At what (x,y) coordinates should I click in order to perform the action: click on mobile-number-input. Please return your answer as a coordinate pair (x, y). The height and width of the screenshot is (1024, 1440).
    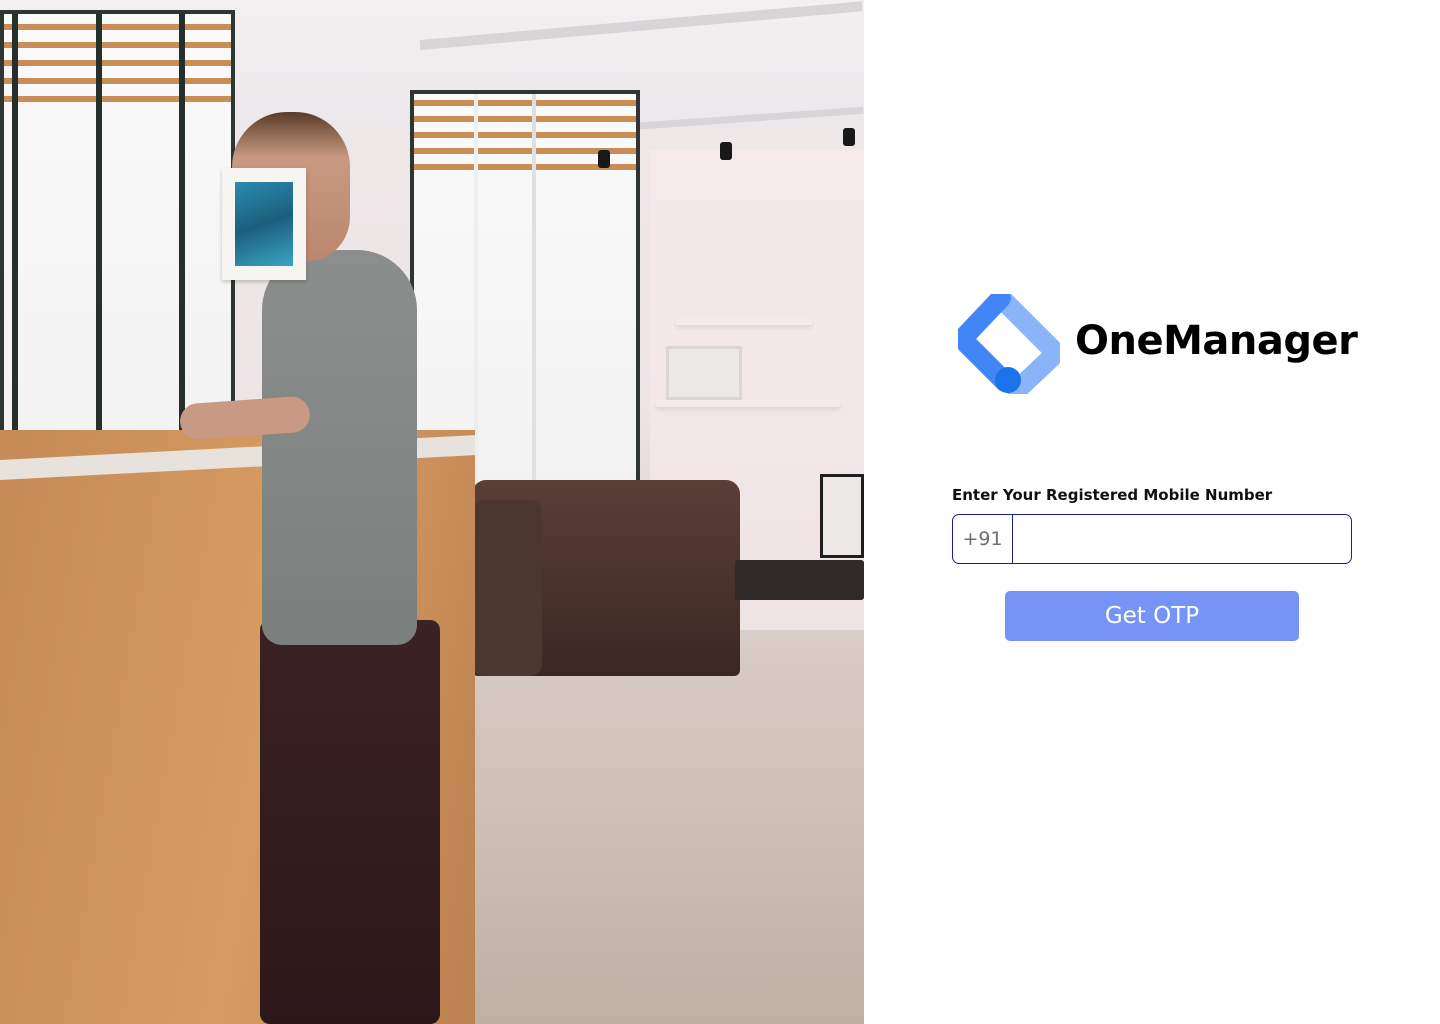
    Looking at the image, I should click on (1182, 539).